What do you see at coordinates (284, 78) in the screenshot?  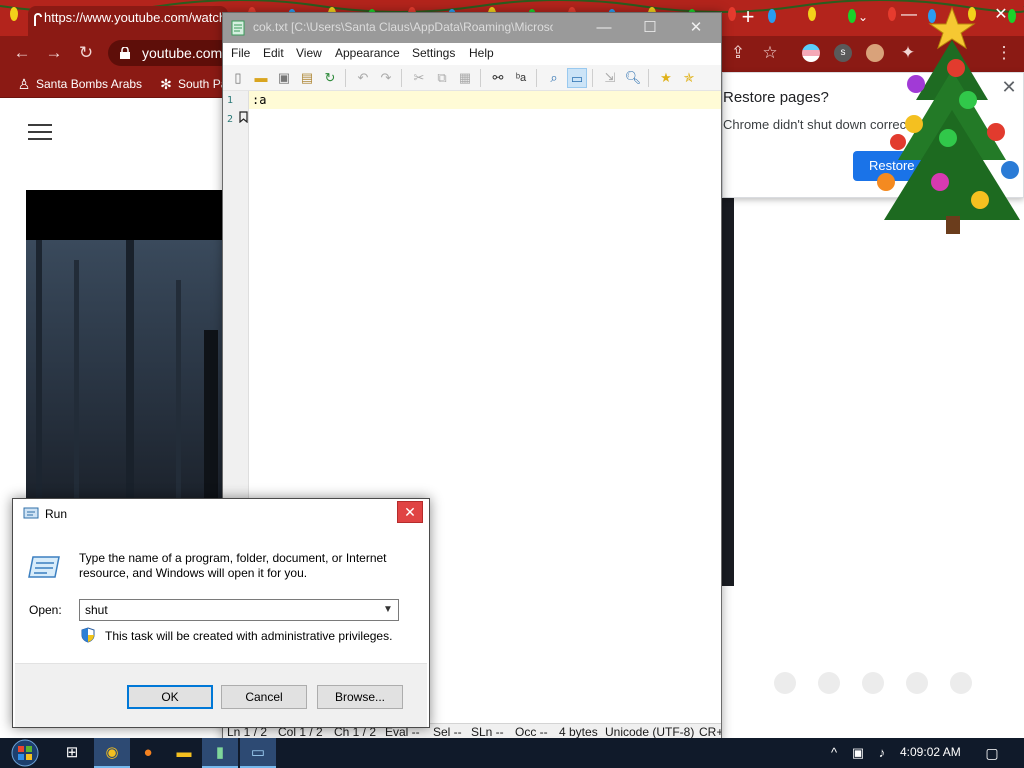 I see `save-icon: ▣` at bounding box center [284, 78].